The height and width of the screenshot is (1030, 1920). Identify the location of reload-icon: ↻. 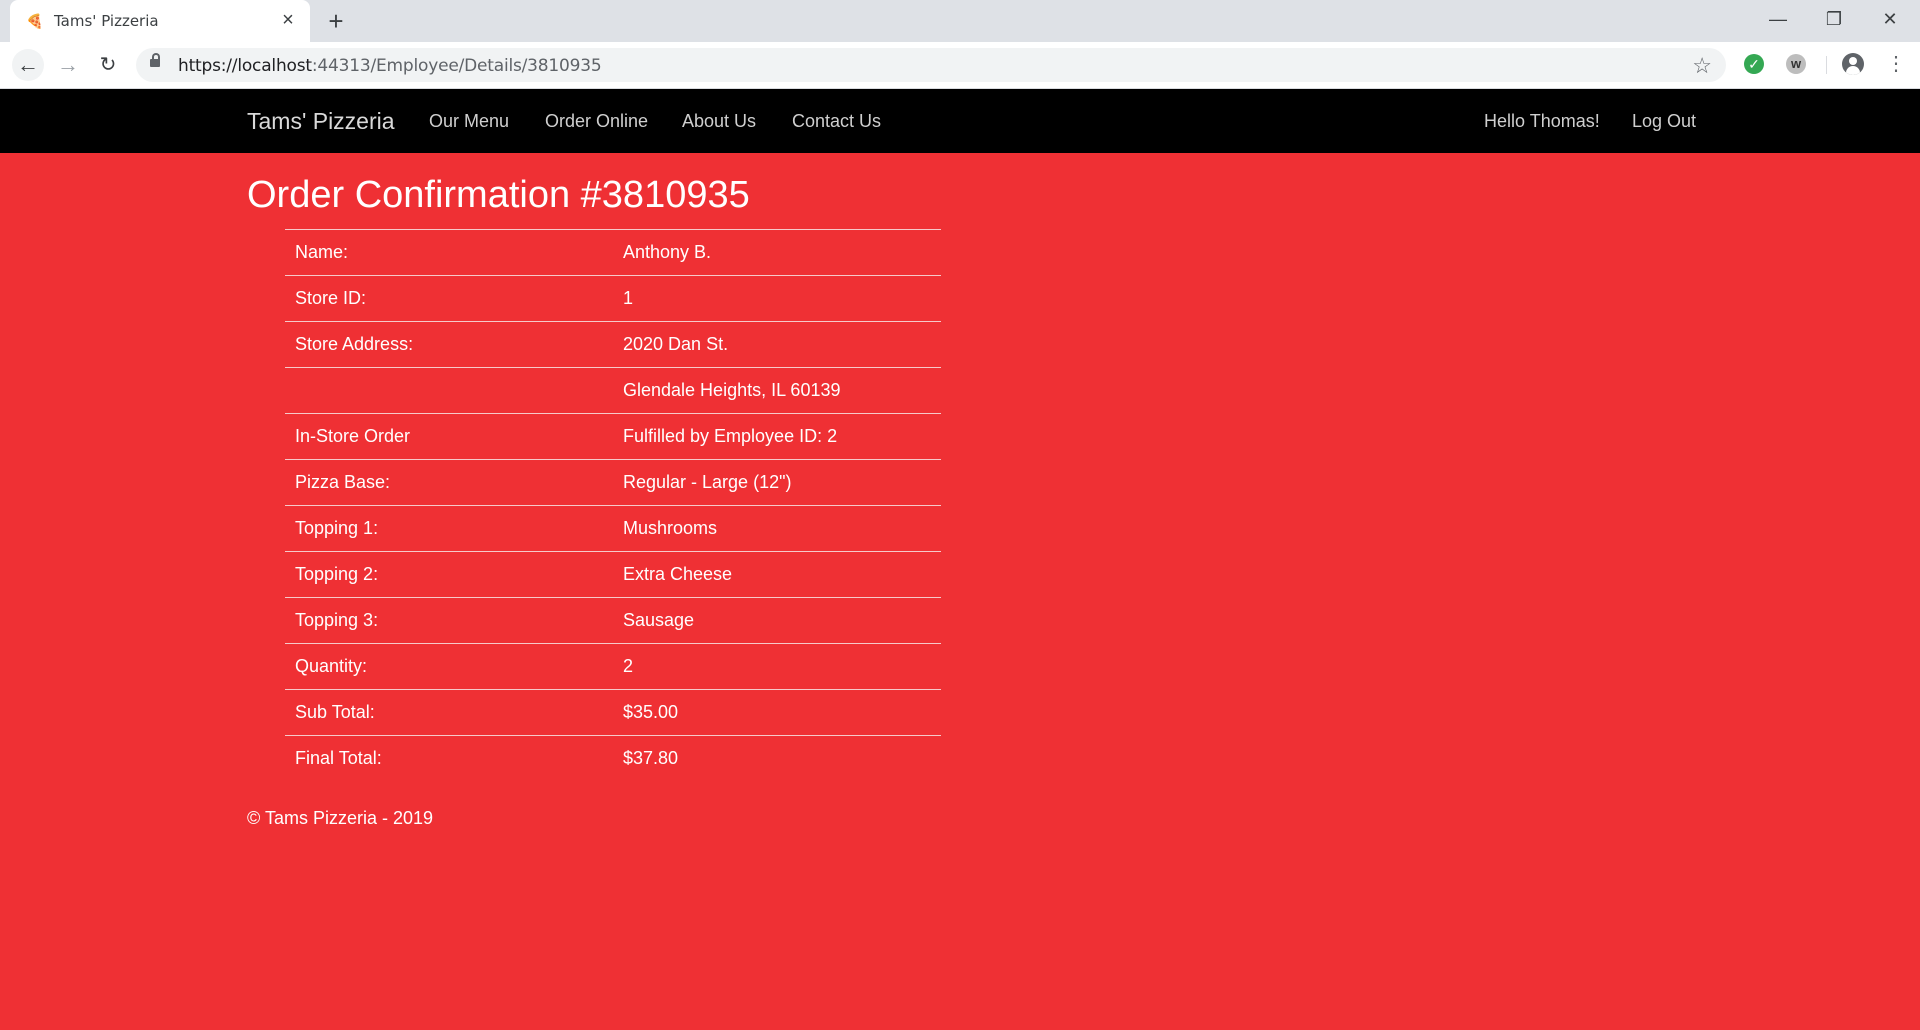
(108, 65).